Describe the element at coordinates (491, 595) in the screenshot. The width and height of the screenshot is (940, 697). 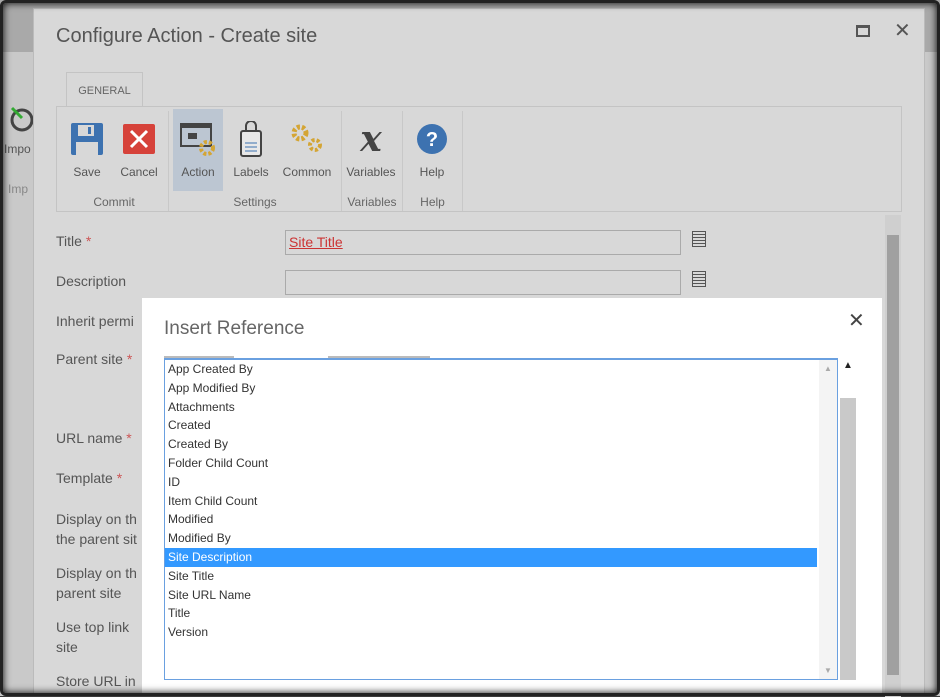
I see `list-item: Site URL Name` at that location.